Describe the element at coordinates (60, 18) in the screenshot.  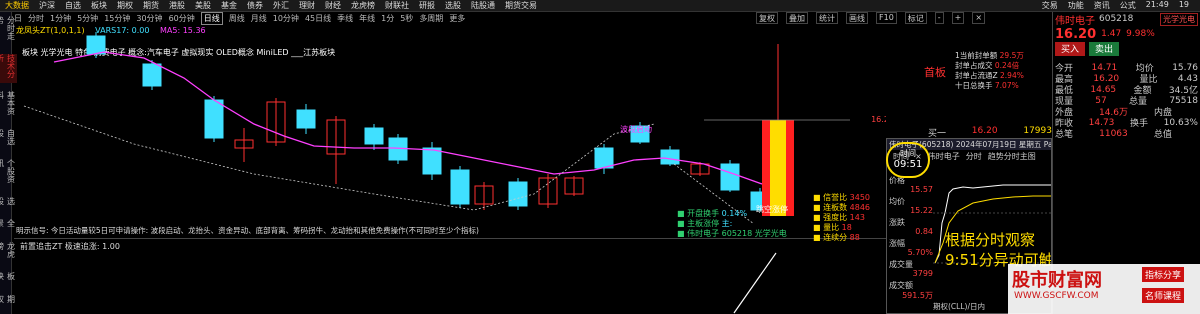
I see `period-tab: 1分钟` at that location.